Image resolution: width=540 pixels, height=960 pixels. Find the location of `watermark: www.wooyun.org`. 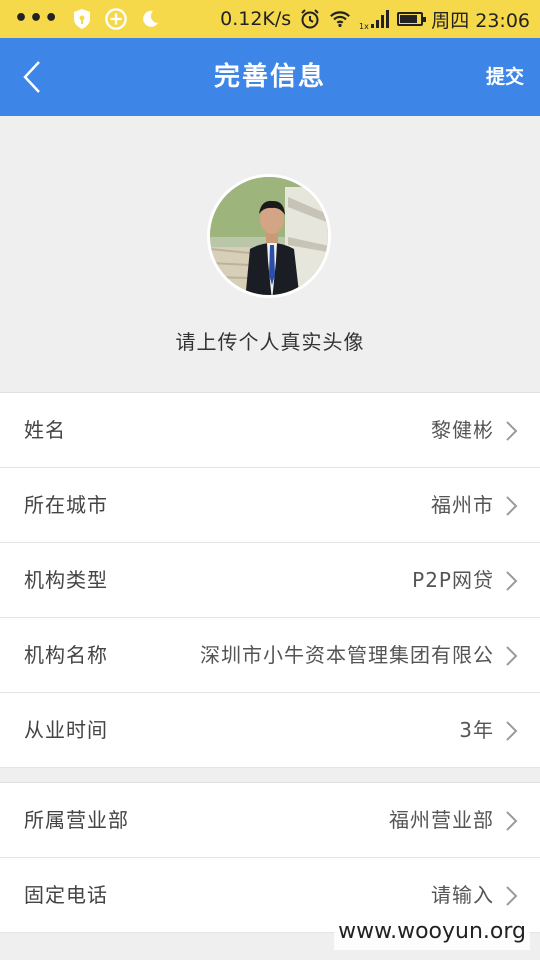

watermark: www.wooyun.org is located at coordinates (432, 932).